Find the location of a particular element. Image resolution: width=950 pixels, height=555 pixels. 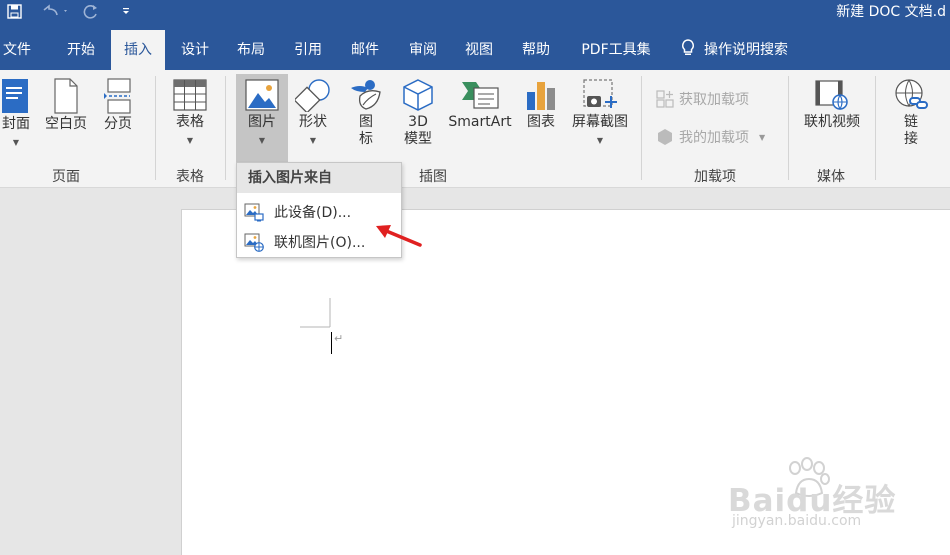

save-icon is located at coordinates (14, 11).